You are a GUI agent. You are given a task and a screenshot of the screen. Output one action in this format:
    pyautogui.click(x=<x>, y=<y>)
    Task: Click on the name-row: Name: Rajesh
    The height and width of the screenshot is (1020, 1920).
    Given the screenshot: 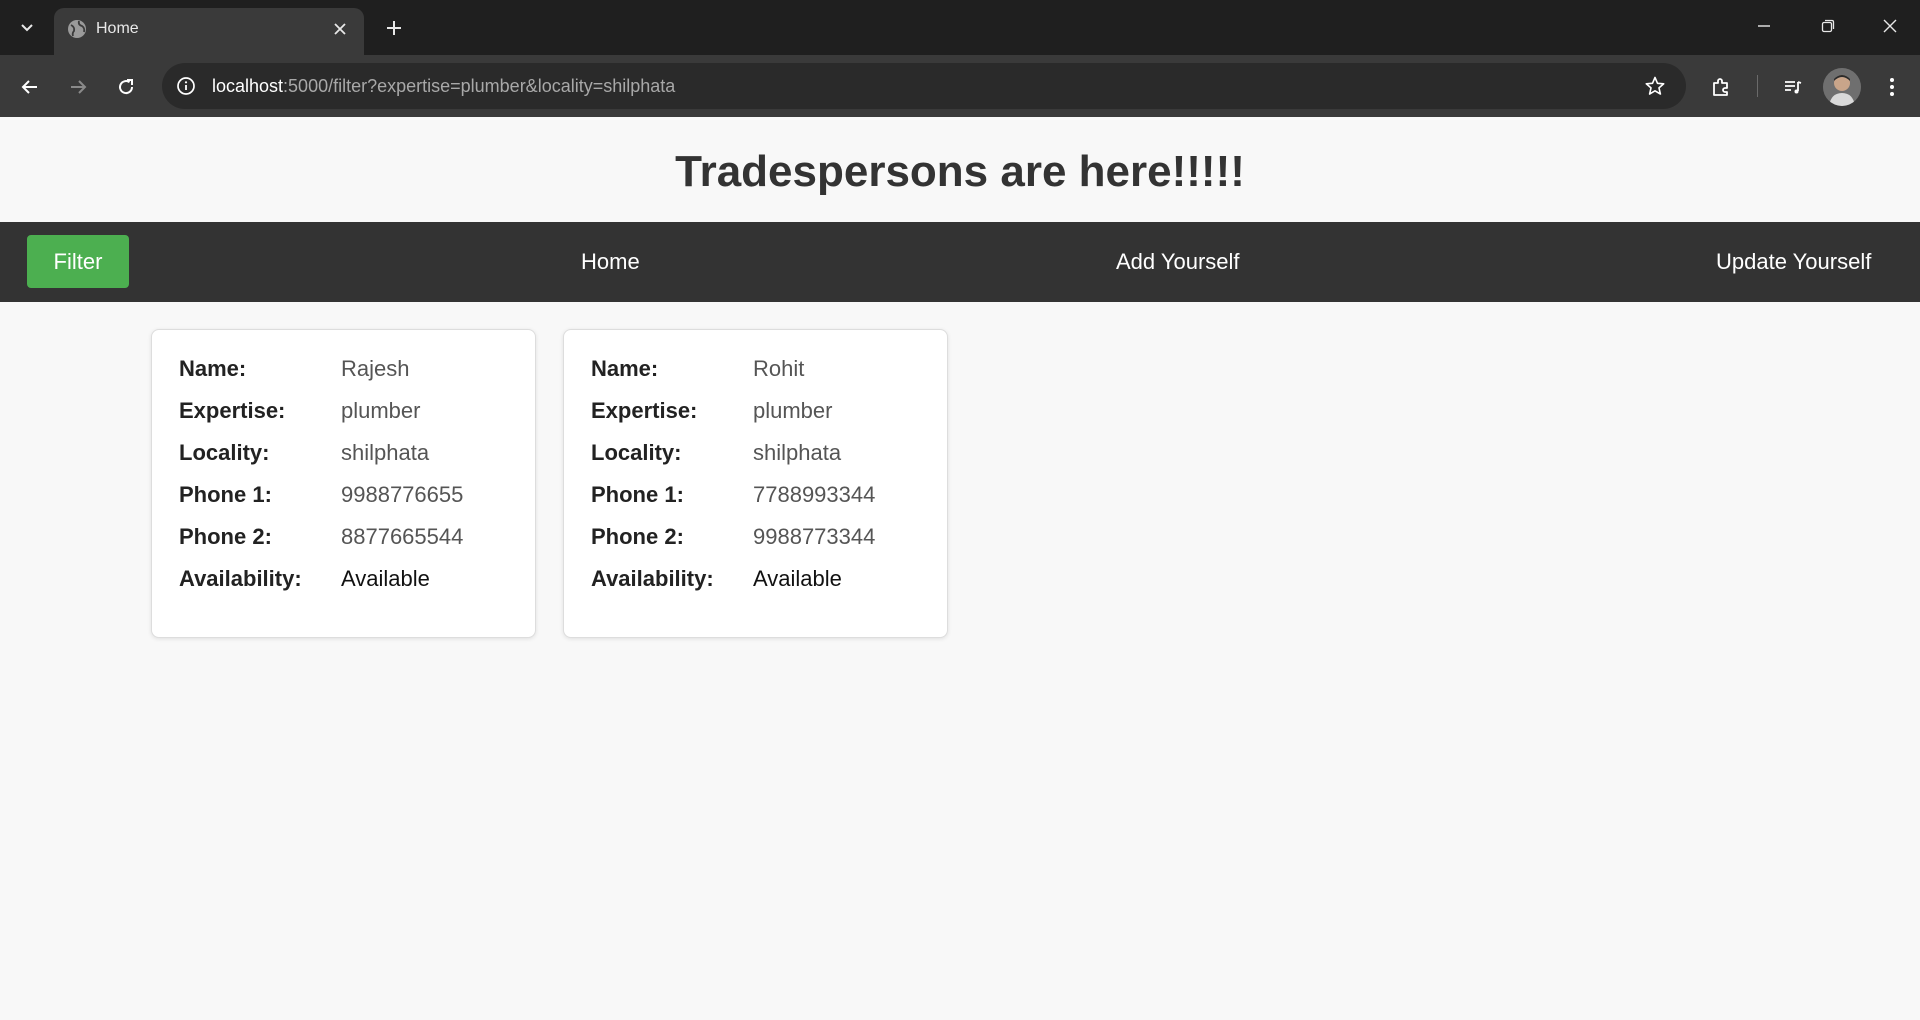 What is the action you would take?
    pyautogui.click(x=349, y=369)
    